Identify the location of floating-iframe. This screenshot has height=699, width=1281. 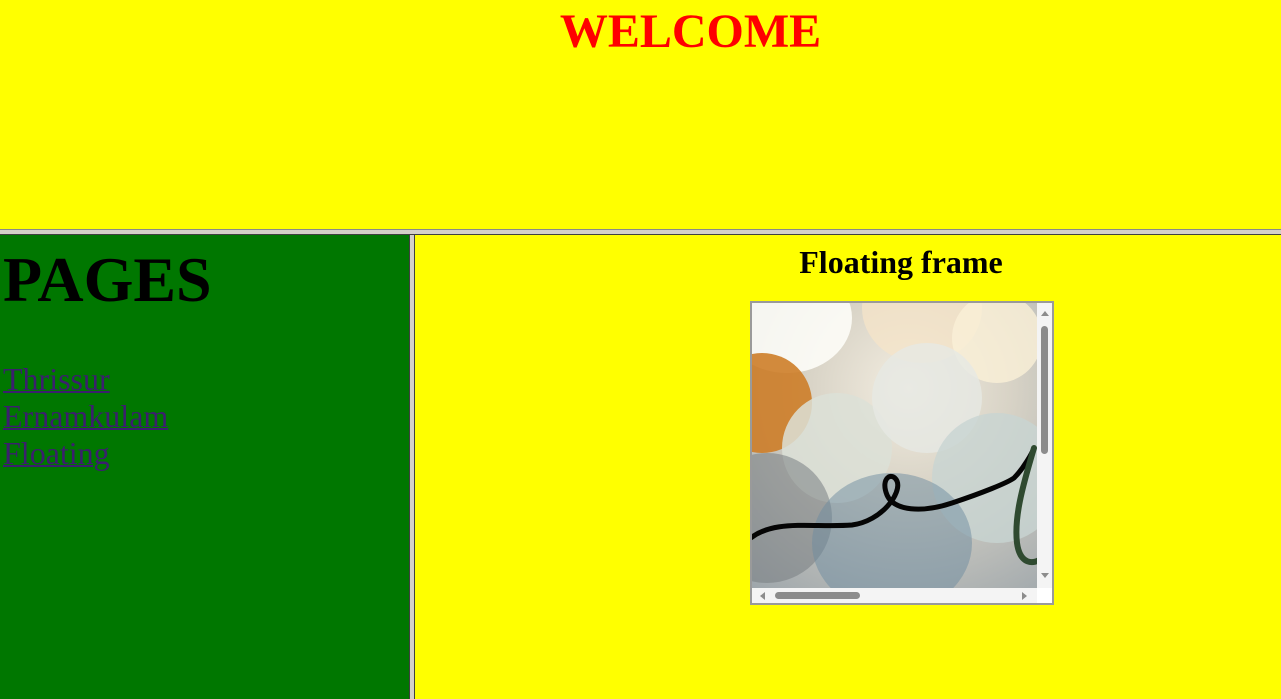
(902, 453).